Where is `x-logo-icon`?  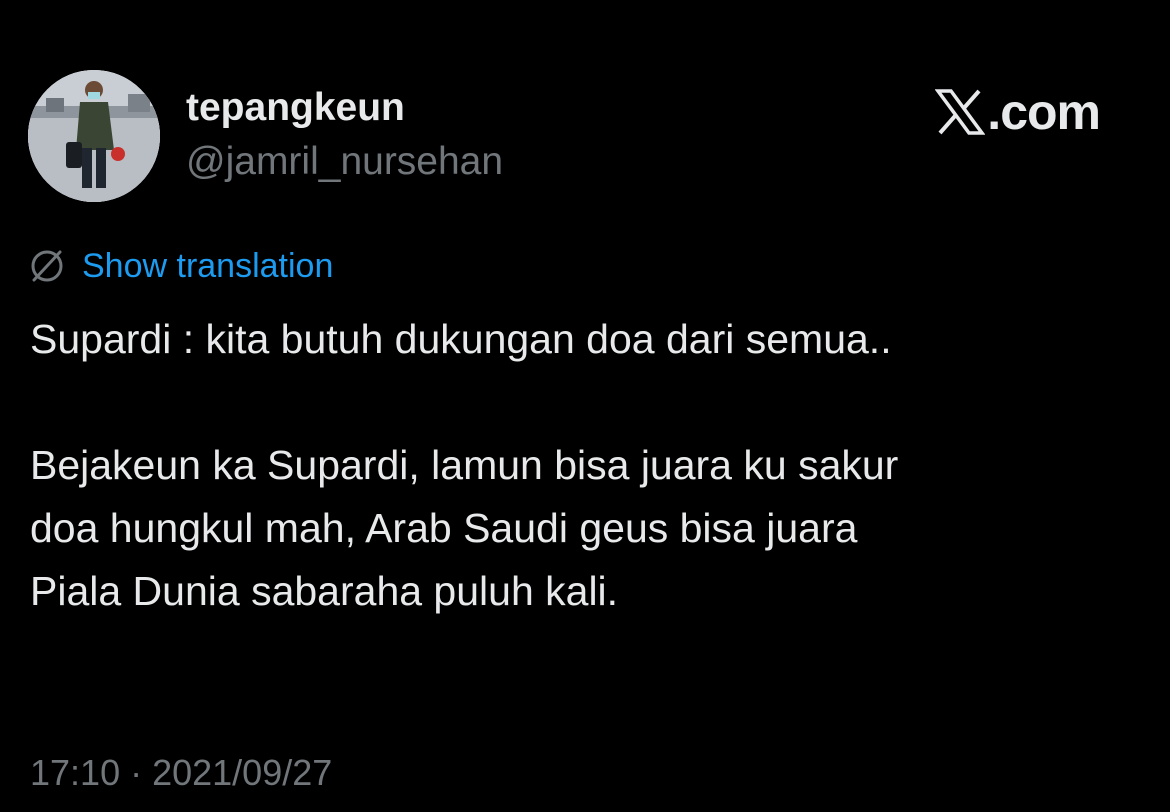
x-logo-icon is located at coordinates (960, 112).